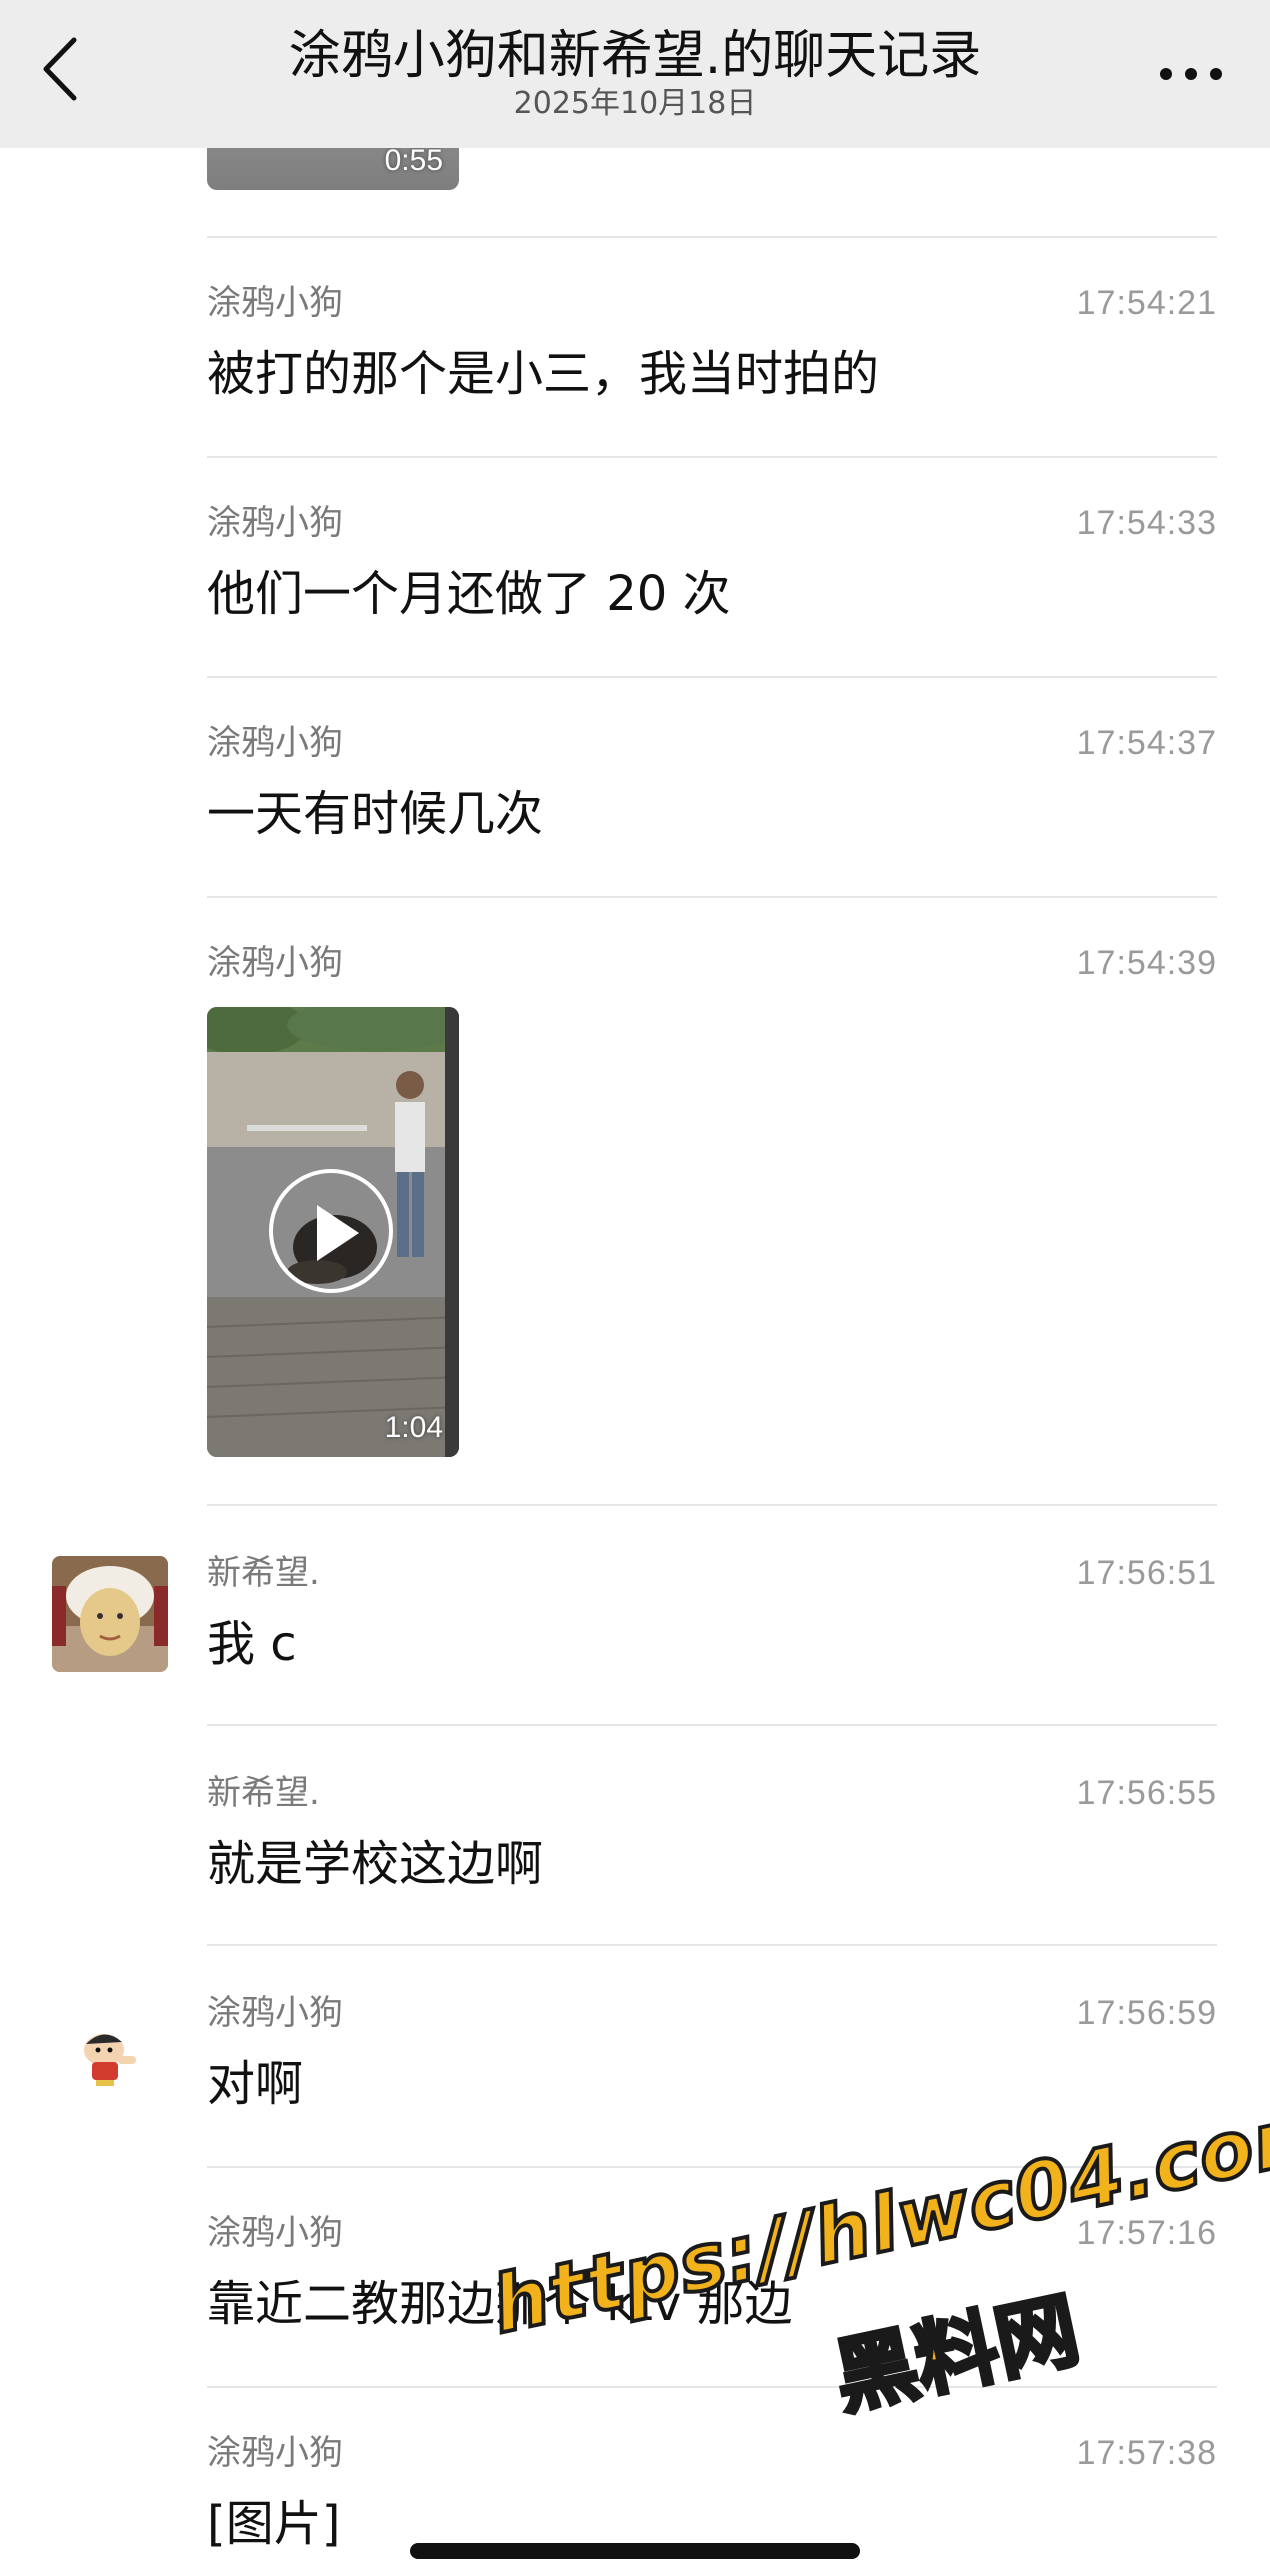  I want to click on message-time: 17:54:33, so click(1146, 523).